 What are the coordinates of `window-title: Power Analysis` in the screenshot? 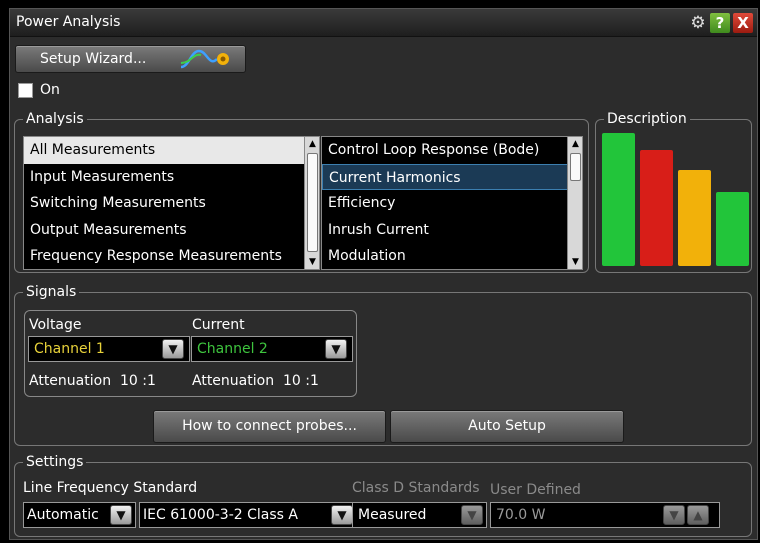 It's located at (68, 22).